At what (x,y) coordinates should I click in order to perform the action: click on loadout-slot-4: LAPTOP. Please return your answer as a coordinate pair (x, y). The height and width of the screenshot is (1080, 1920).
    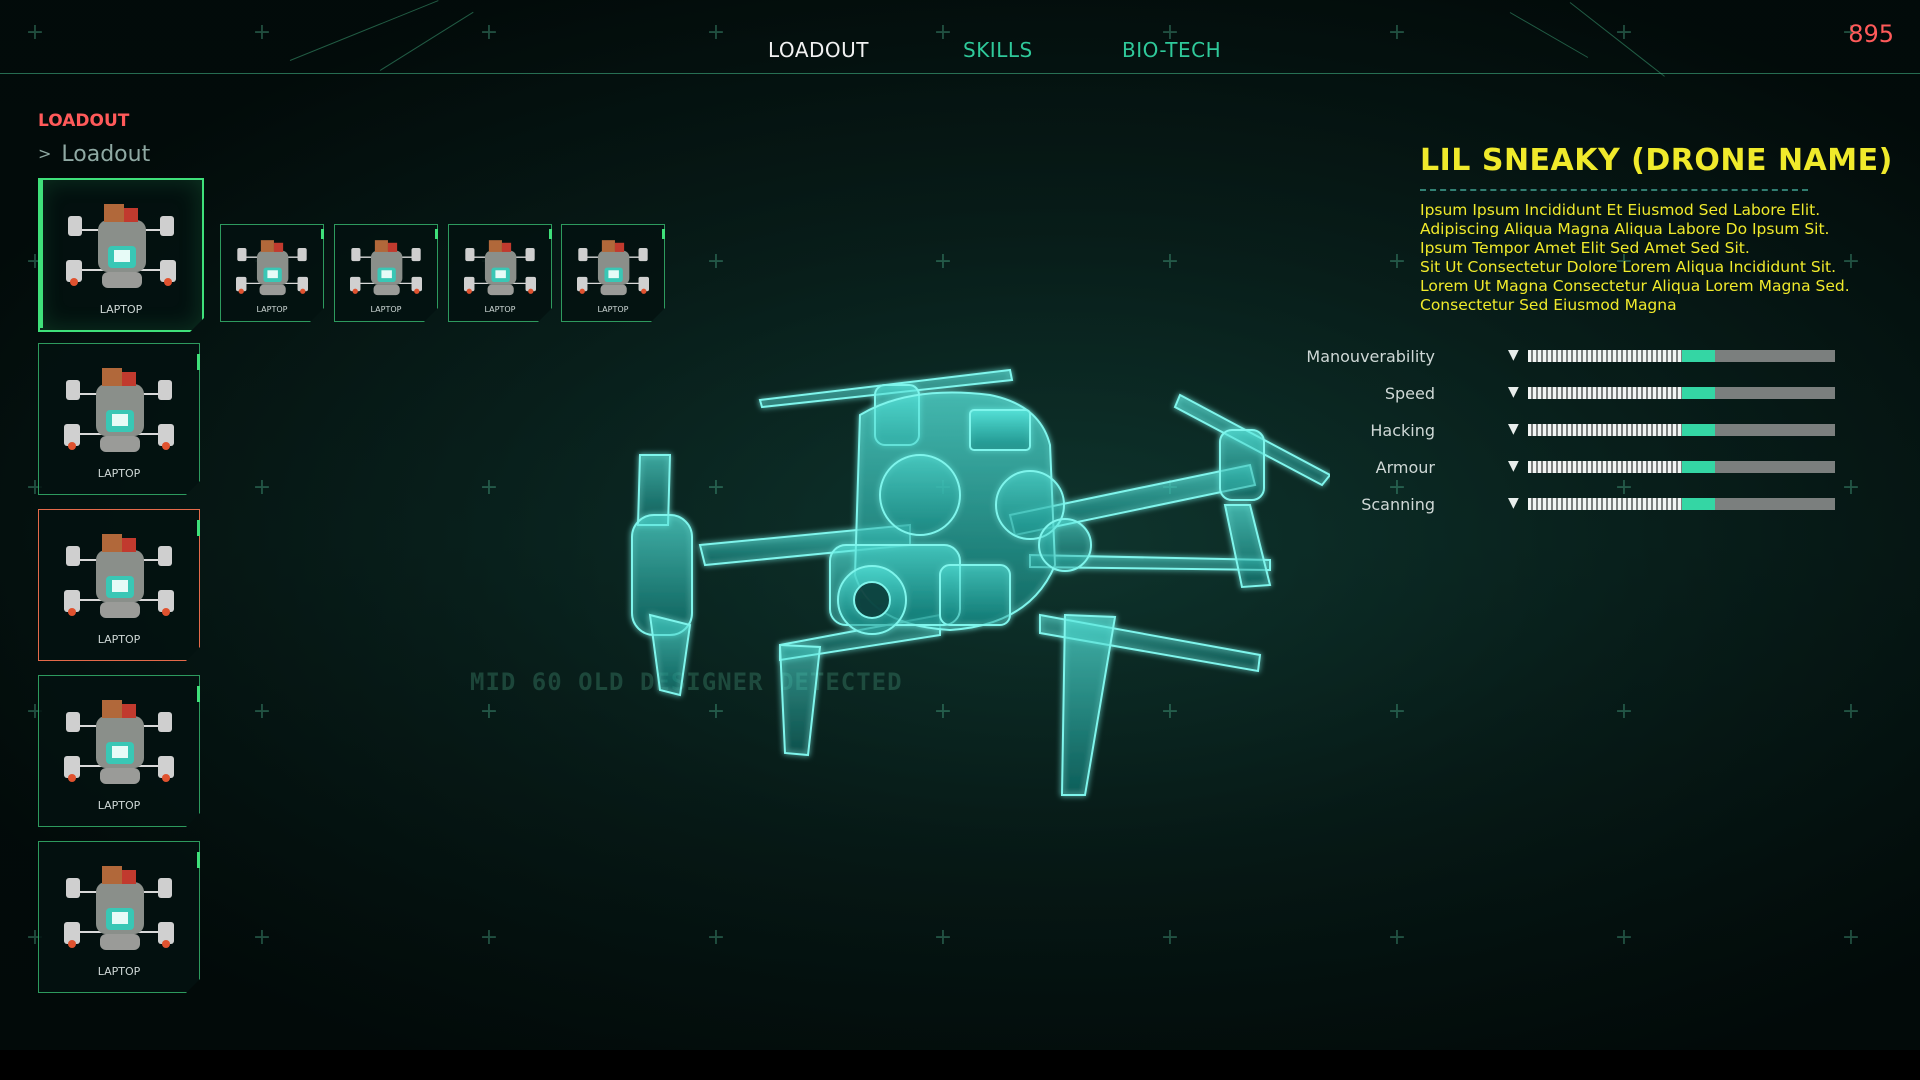
    Looking at the image, I should click on (119, 751).